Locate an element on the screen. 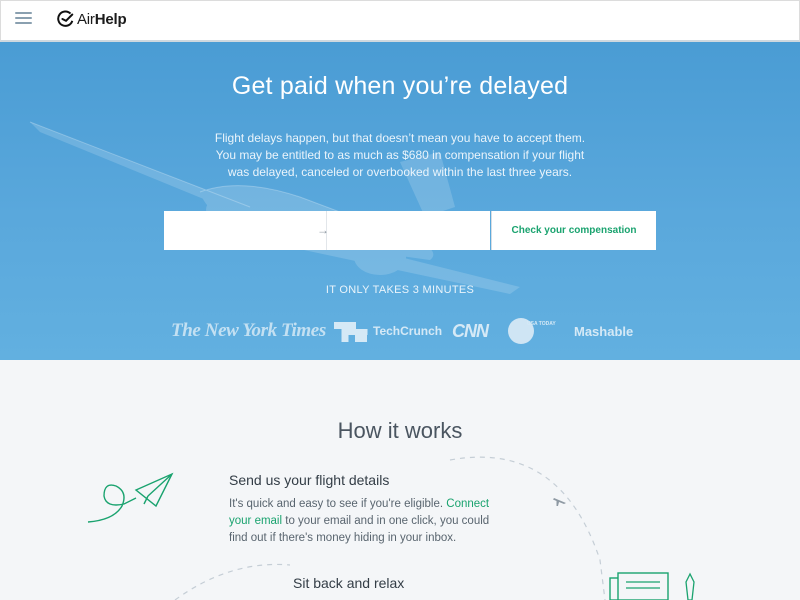  compensation-search-form: → Check your compensation is located at coordinates (410, 230).